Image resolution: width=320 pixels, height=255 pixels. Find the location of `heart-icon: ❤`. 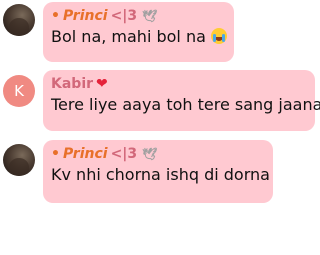

heart-icon: ❤ is located at coordinates (102, 84).